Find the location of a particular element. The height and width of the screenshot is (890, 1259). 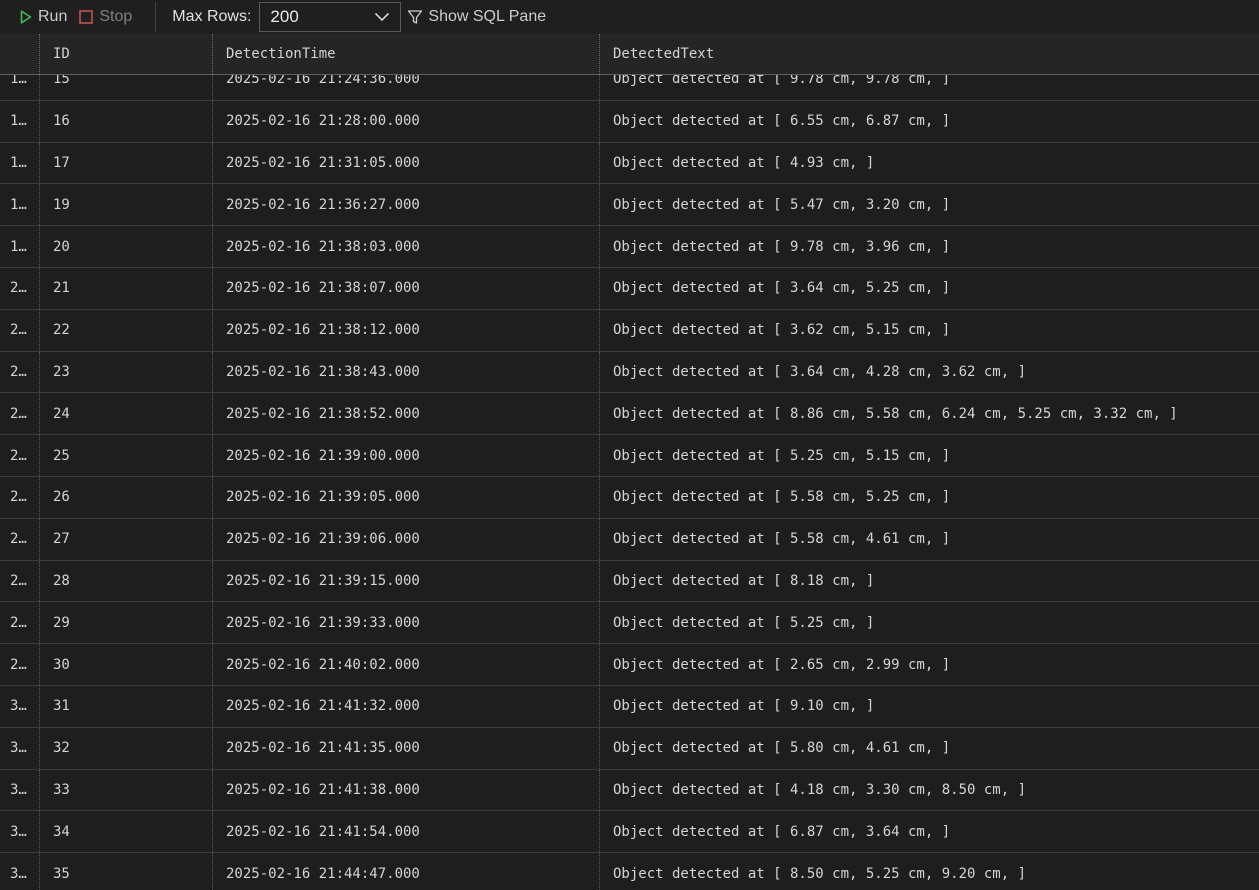

detection-time-cell: 2025-02-16 21:44:47.000 is located at coordinates (406, 871).